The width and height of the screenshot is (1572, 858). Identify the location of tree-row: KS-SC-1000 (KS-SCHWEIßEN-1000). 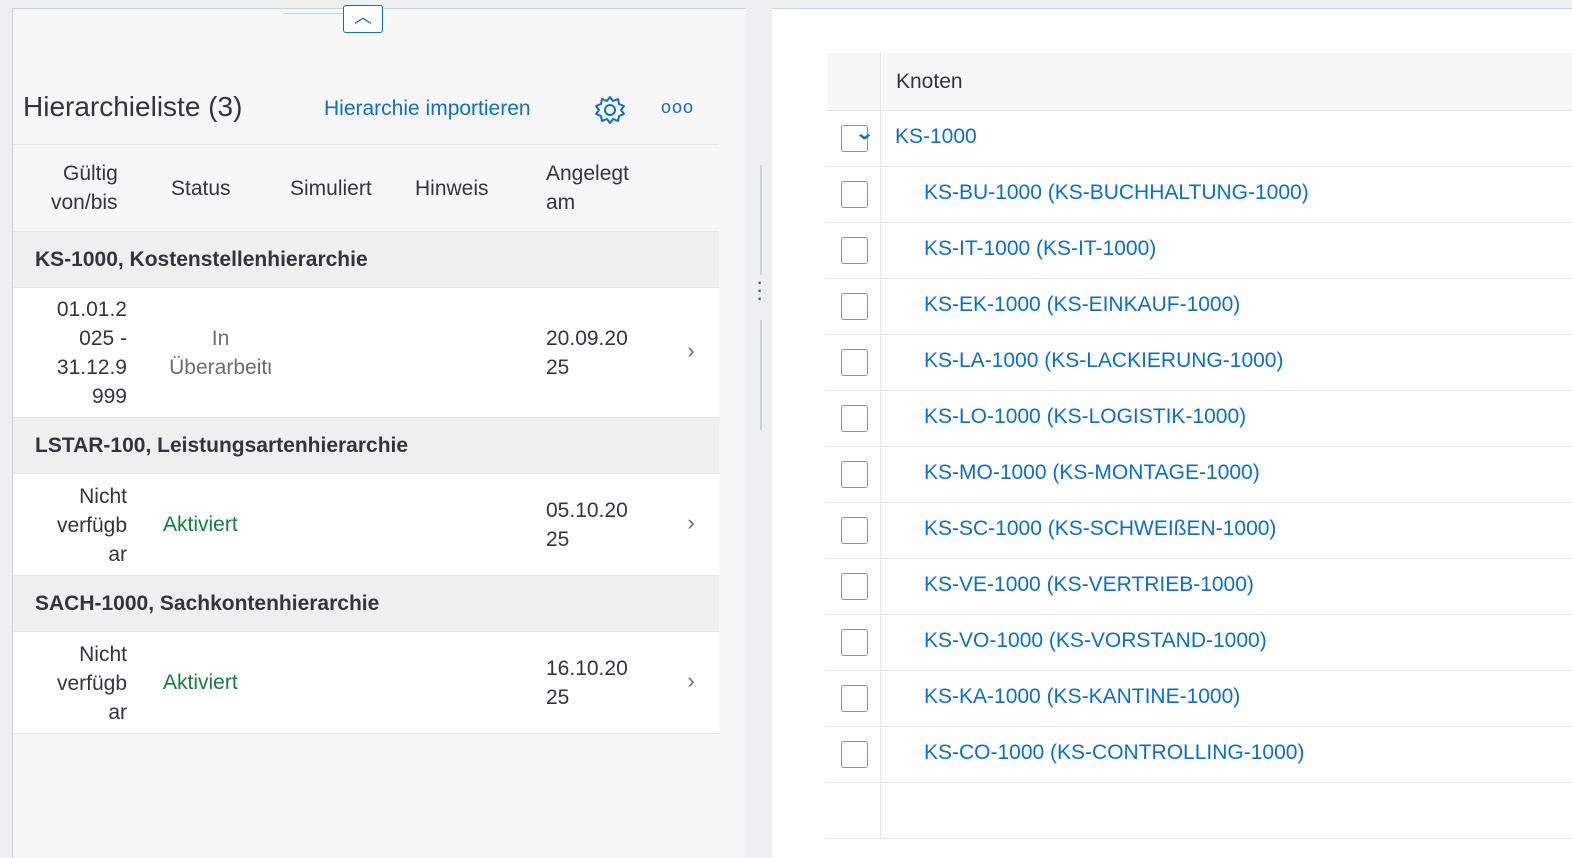
(1199, 531).